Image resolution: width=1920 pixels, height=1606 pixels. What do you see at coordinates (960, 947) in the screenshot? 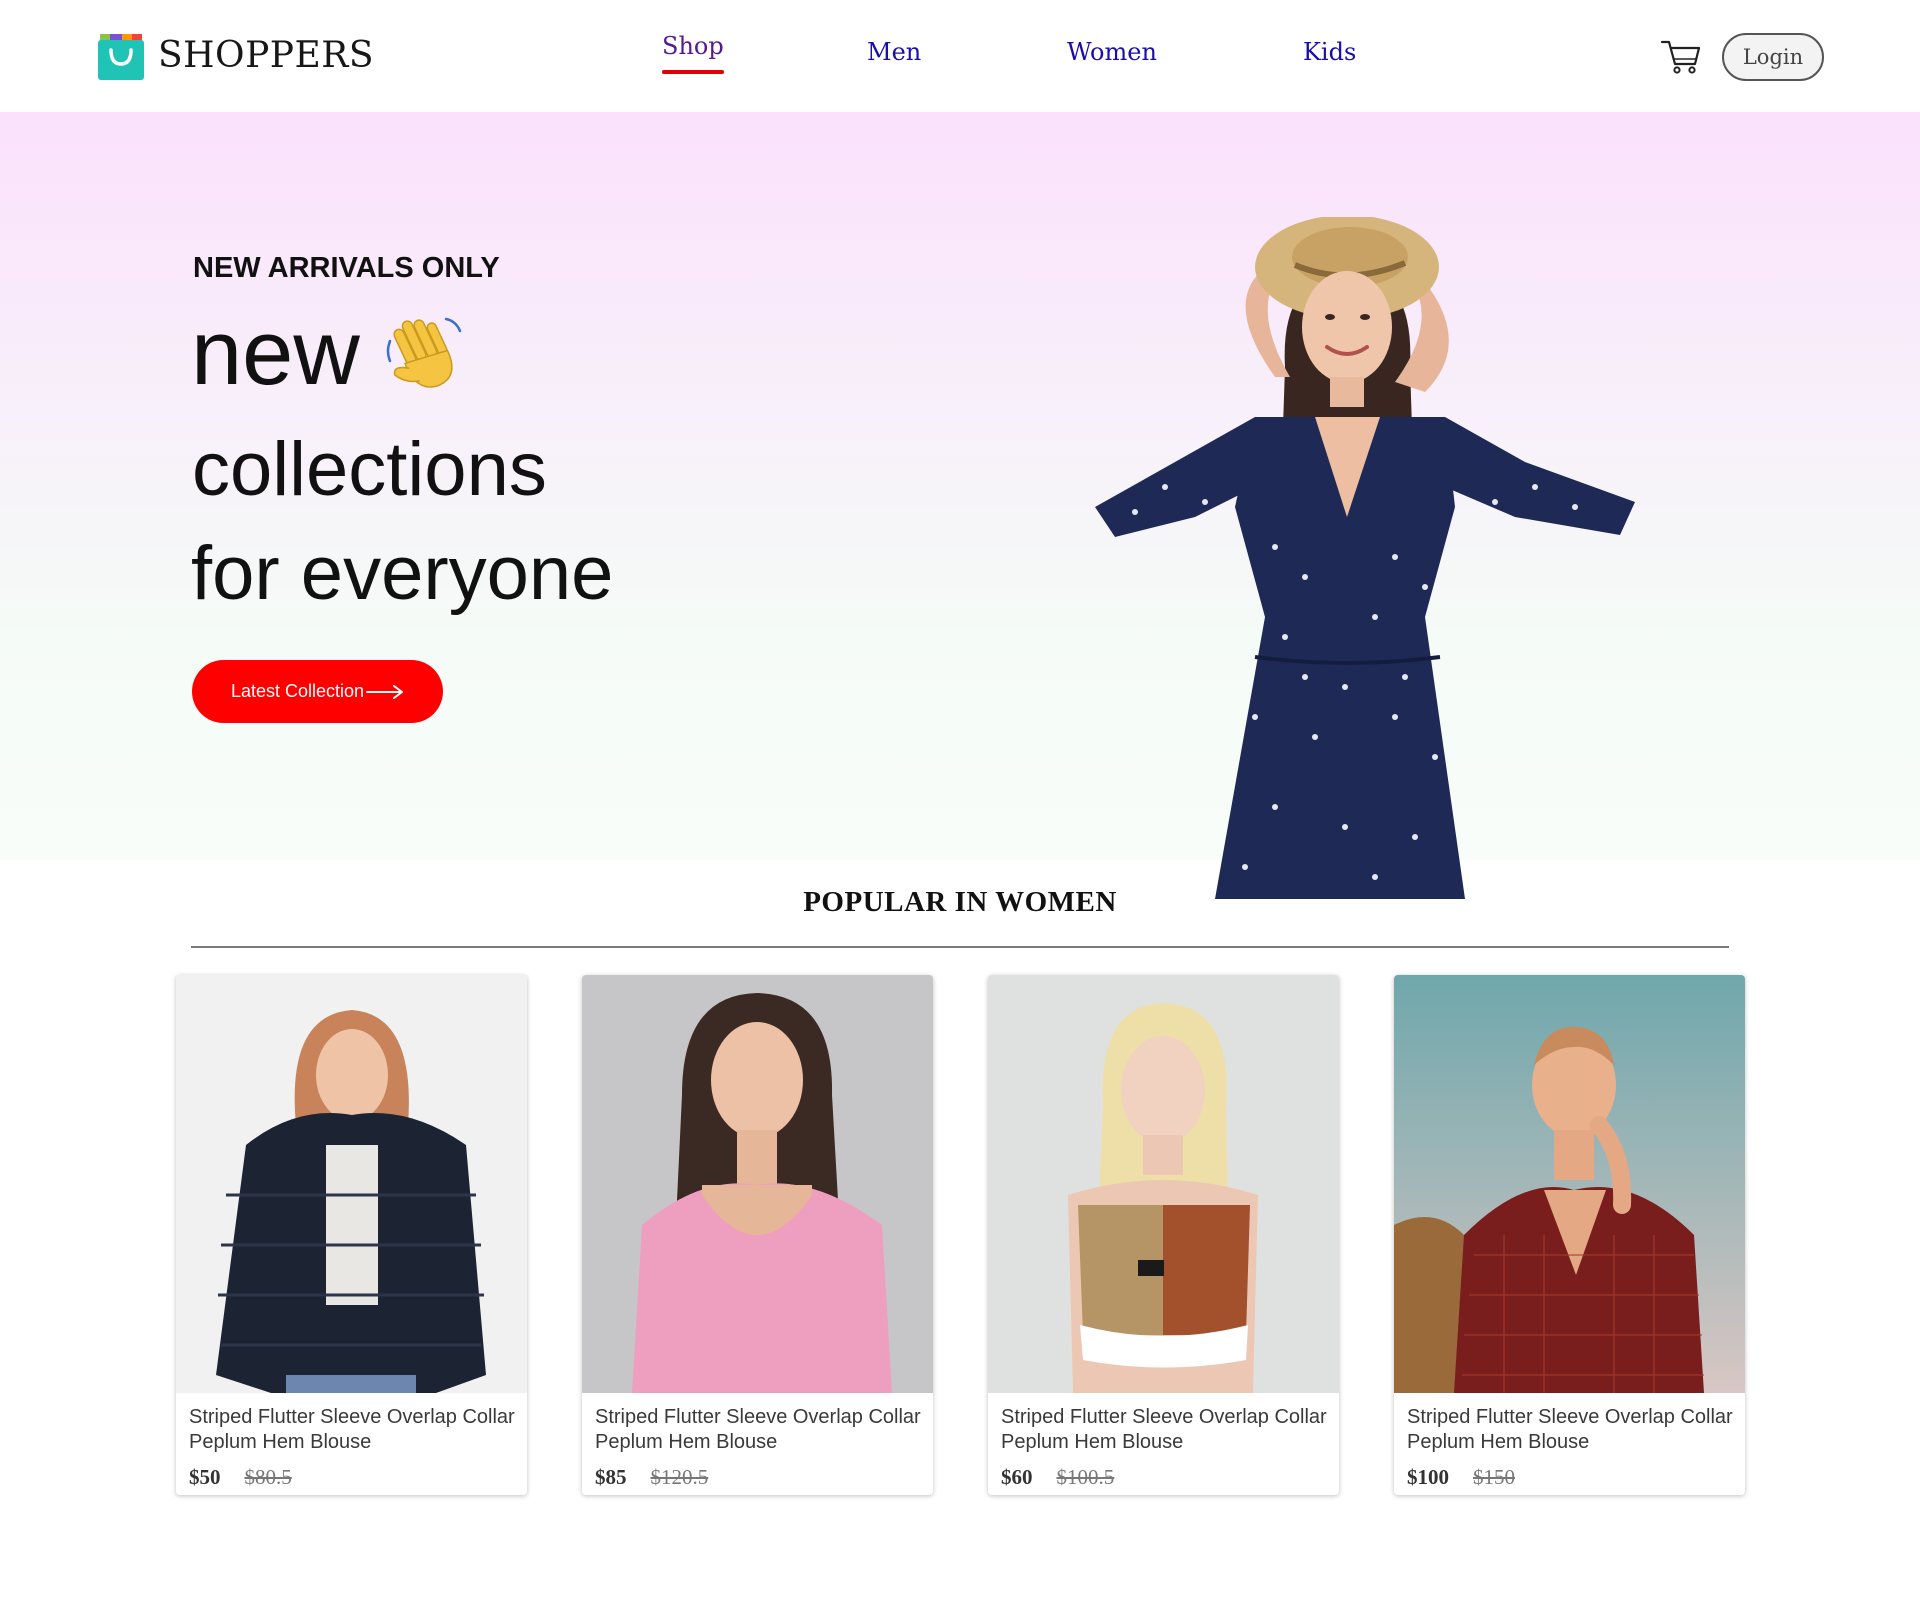
I see `section-divider` at bounding box center [960, 947].